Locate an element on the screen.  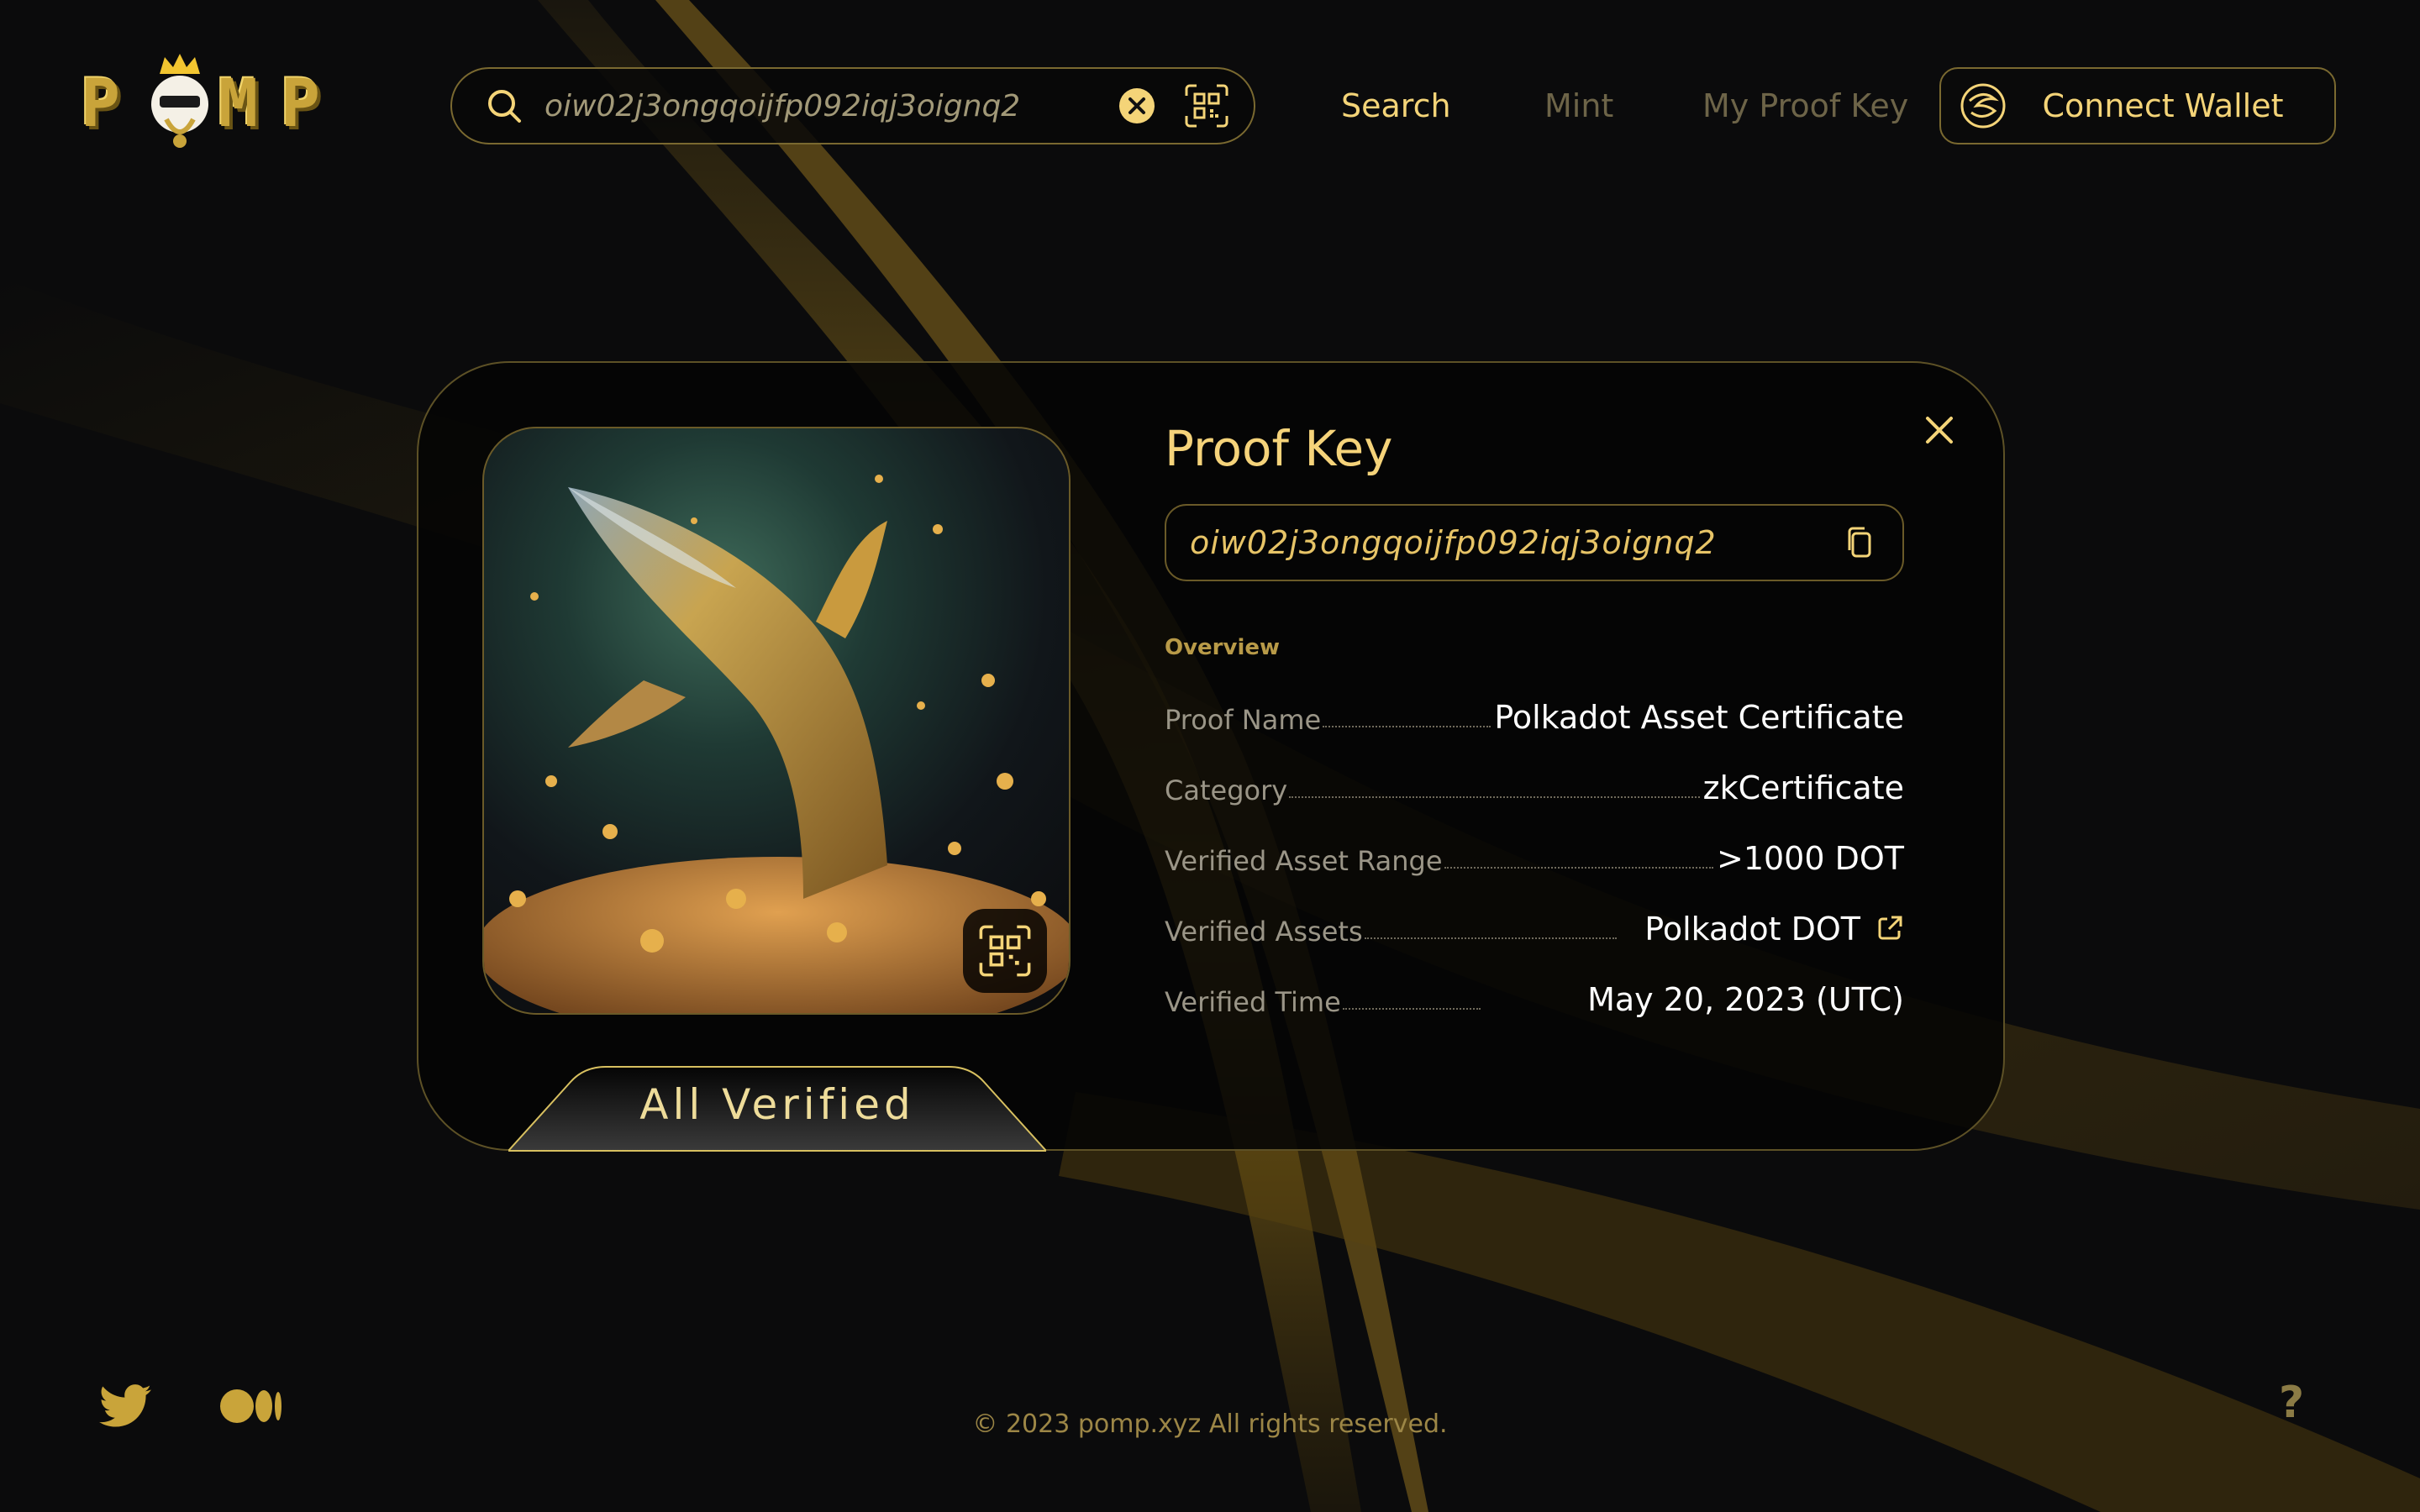
card-title: Proof Key is located at coordinates (1279, 448).